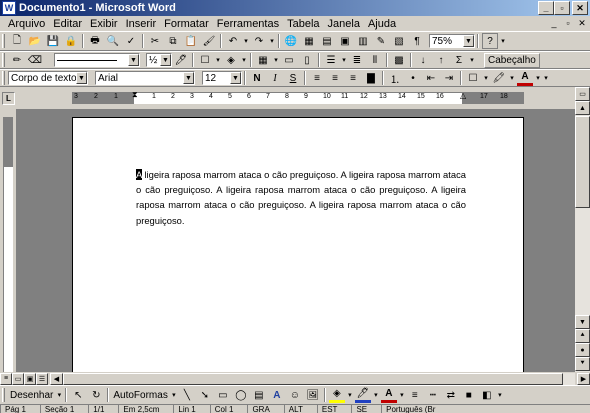 The width and height of the screenshot is (590, 413). What do you see at coordinates (582, 229) in the screenshot?
I see `vertical-scrollbar: ▭ ▲ ▼ ⯅ ● ⯆` at bounding box center [582, 229].